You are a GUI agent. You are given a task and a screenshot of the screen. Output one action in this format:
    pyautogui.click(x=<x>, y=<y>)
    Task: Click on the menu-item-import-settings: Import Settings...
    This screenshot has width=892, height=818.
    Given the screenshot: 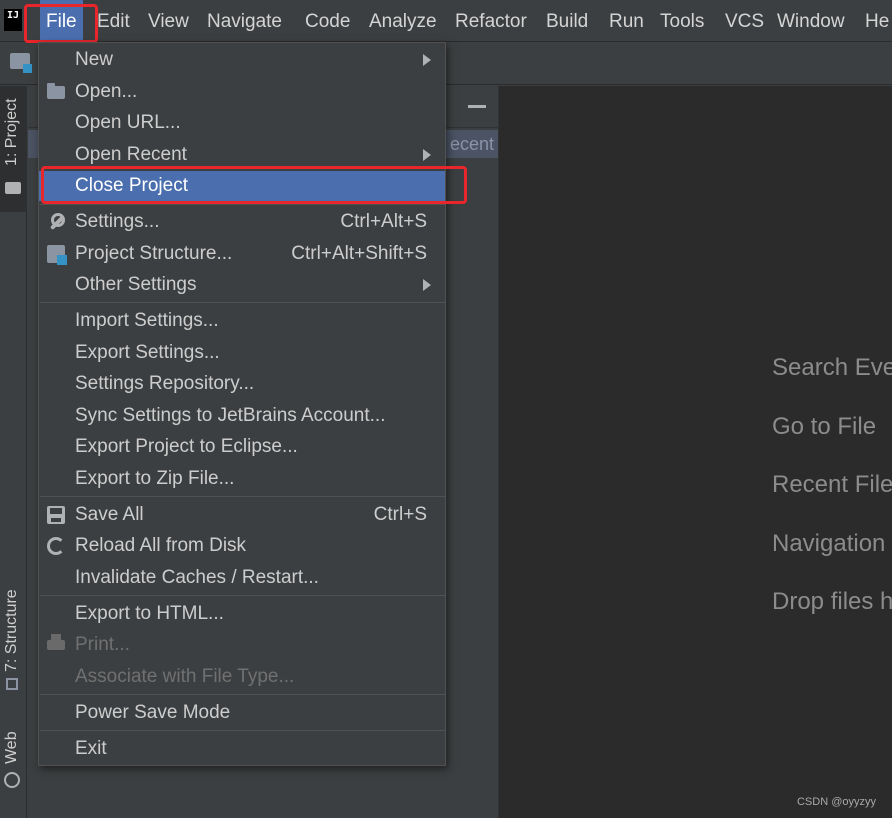 What is the action you would take?
    pyautogui.click(x=242, y=321)
    